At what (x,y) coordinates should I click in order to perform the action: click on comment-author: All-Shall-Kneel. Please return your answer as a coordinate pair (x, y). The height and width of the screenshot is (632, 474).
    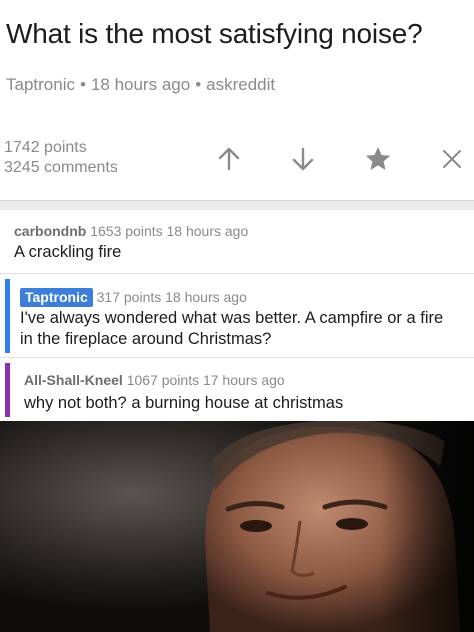
    Looking at the image, I should click on (73, 380).